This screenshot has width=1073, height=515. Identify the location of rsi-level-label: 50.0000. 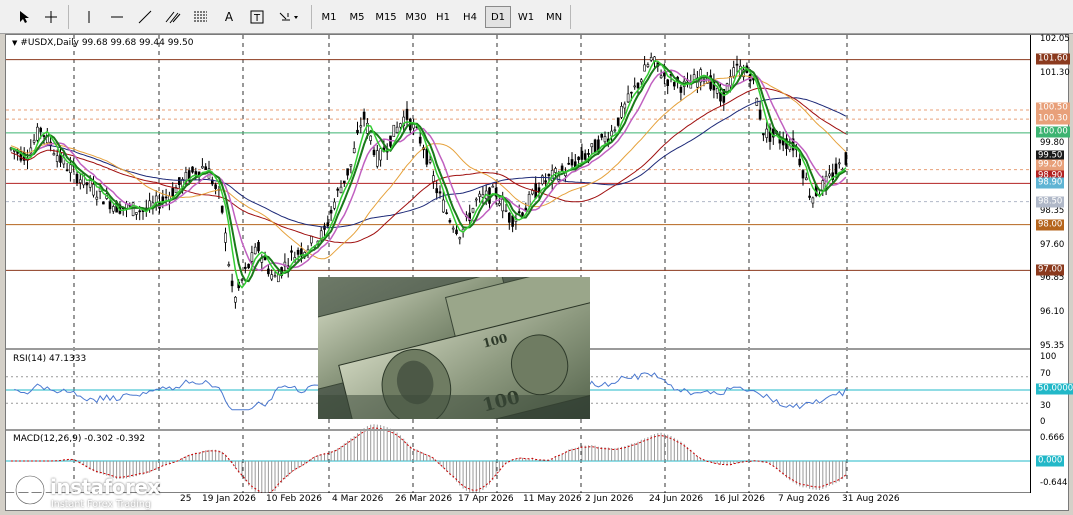
(1054, 389).